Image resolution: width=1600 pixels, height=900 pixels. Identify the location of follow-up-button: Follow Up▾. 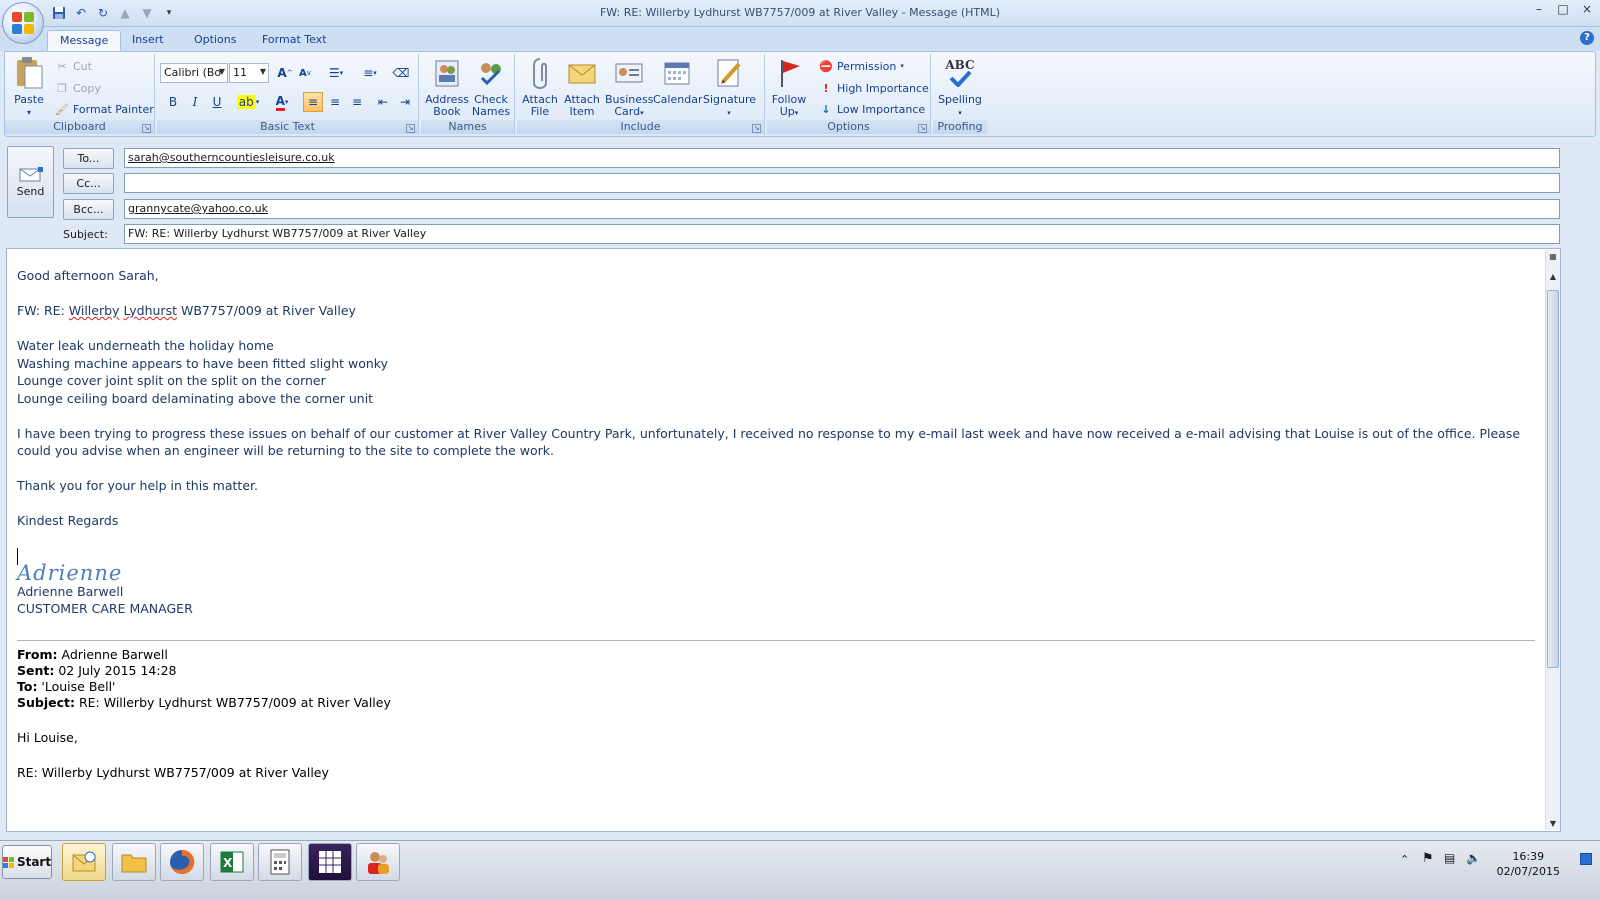
(789, 87).